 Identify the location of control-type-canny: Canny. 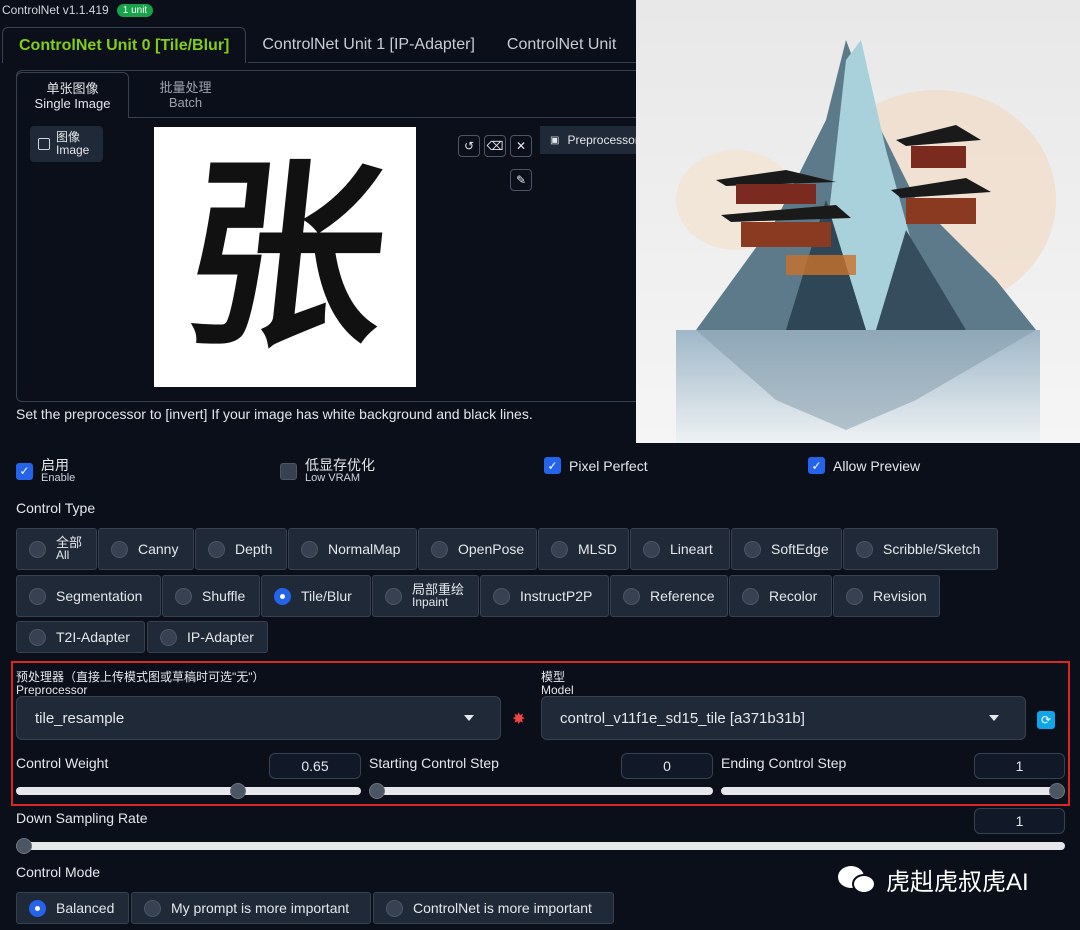
(146, 549).